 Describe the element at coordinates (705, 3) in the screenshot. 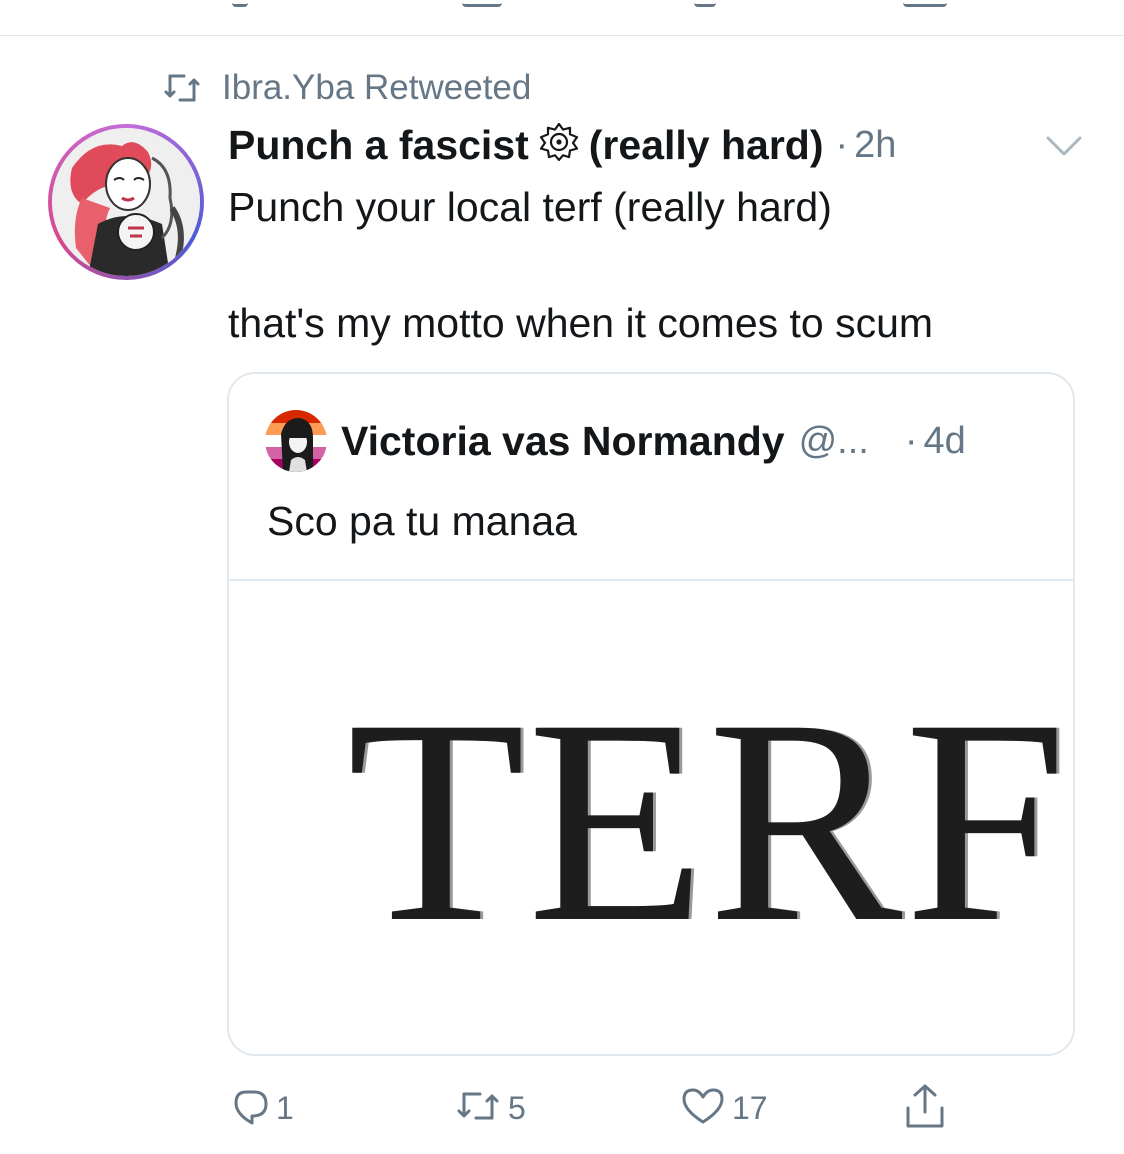

I see `like-icon-remnant` at that location.